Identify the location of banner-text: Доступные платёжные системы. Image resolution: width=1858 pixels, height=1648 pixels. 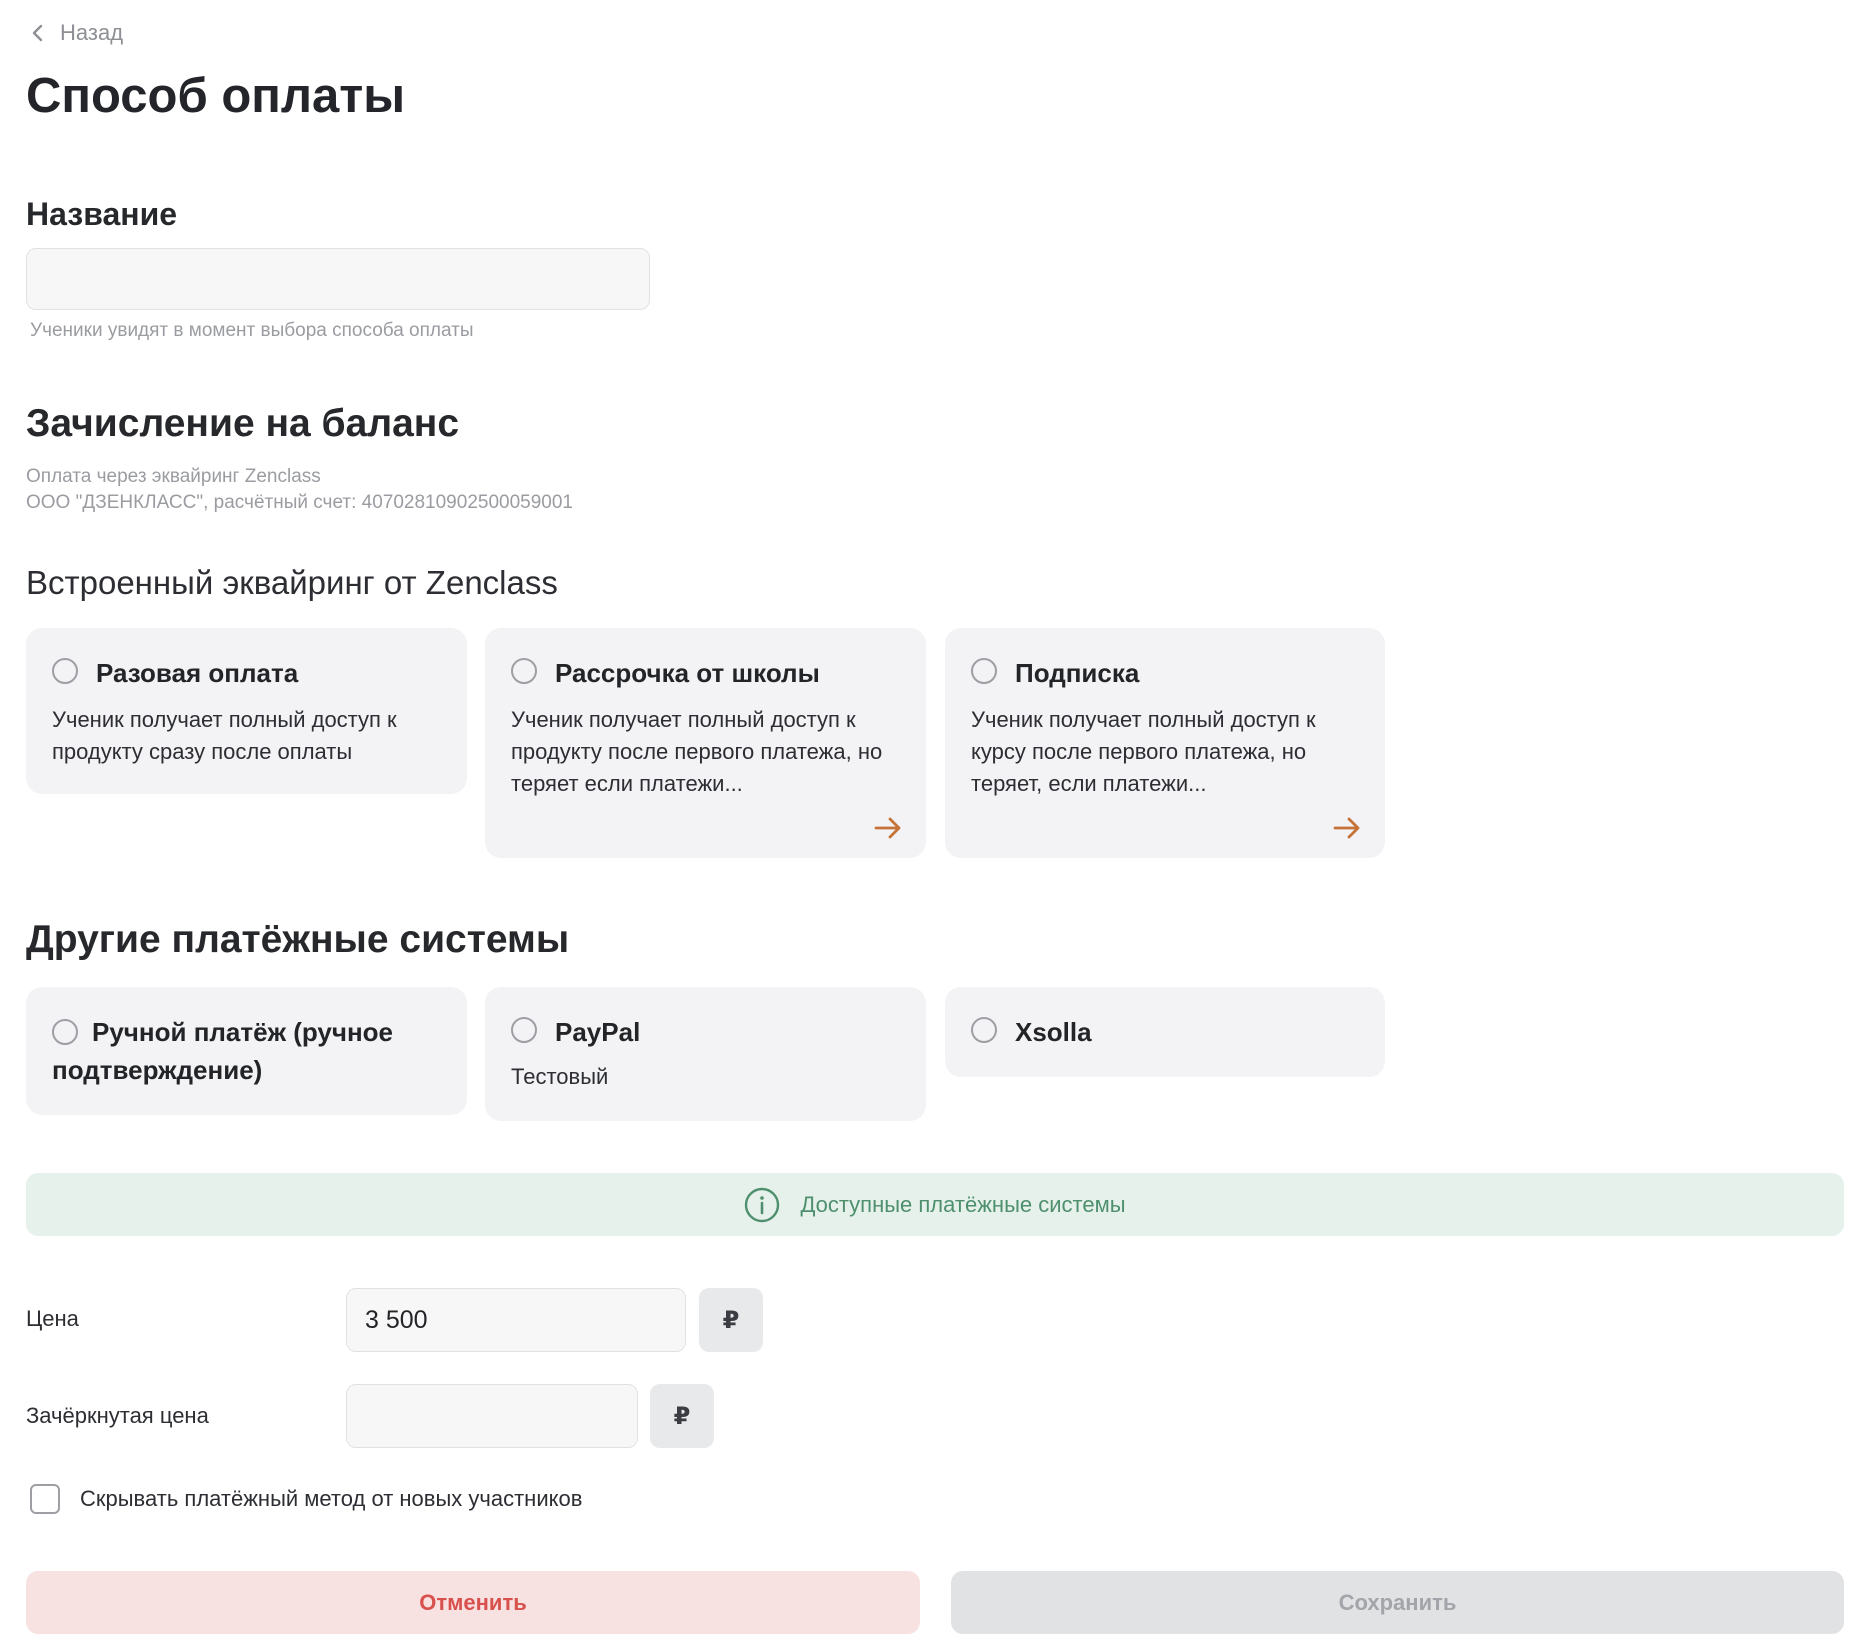
(963, 1204).